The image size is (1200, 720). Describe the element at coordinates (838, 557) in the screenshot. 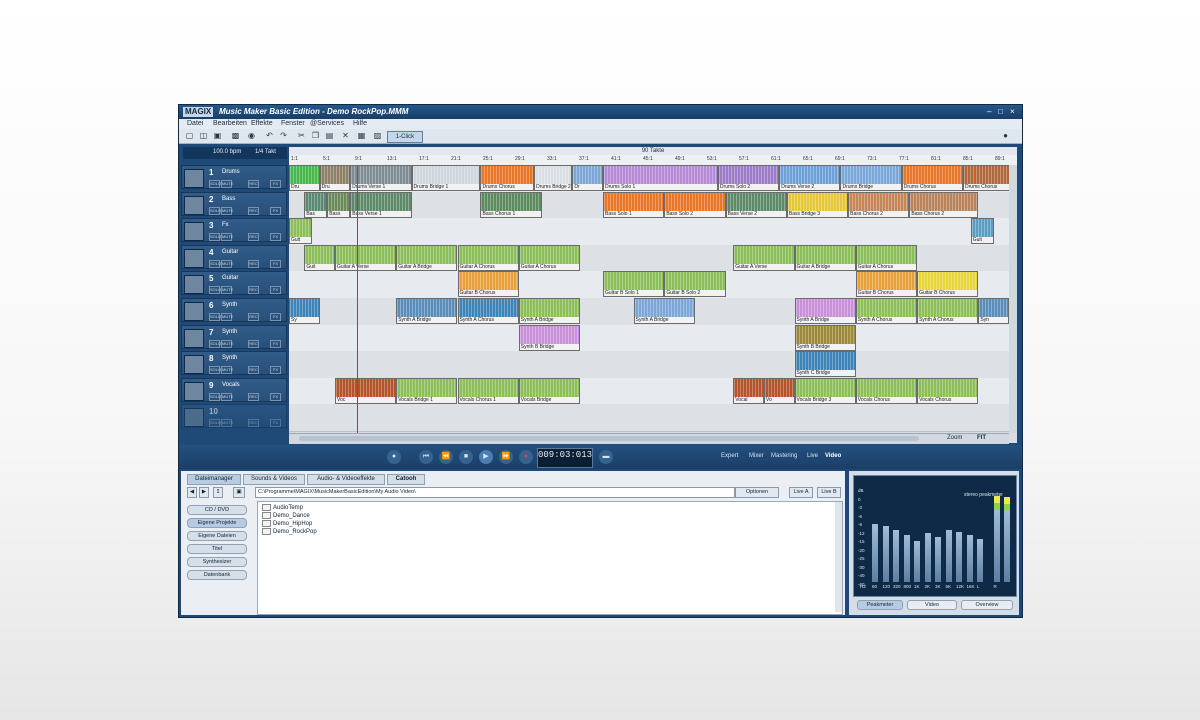

I see `file-list-scrollbar` at that location.